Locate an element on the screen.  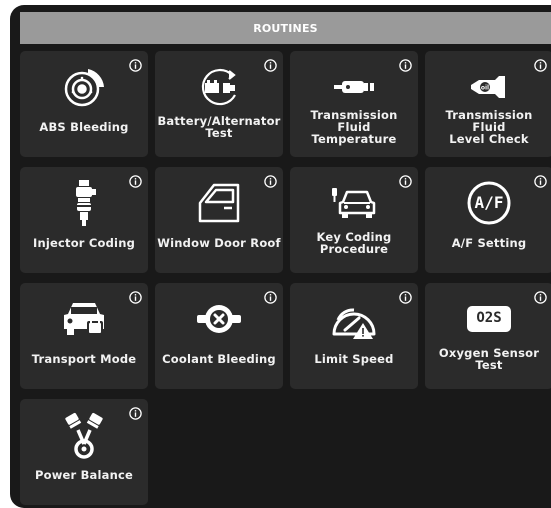
routine-tile-key-coding-procedure: Key Coding Procedure is located at coordinates (354, 220).